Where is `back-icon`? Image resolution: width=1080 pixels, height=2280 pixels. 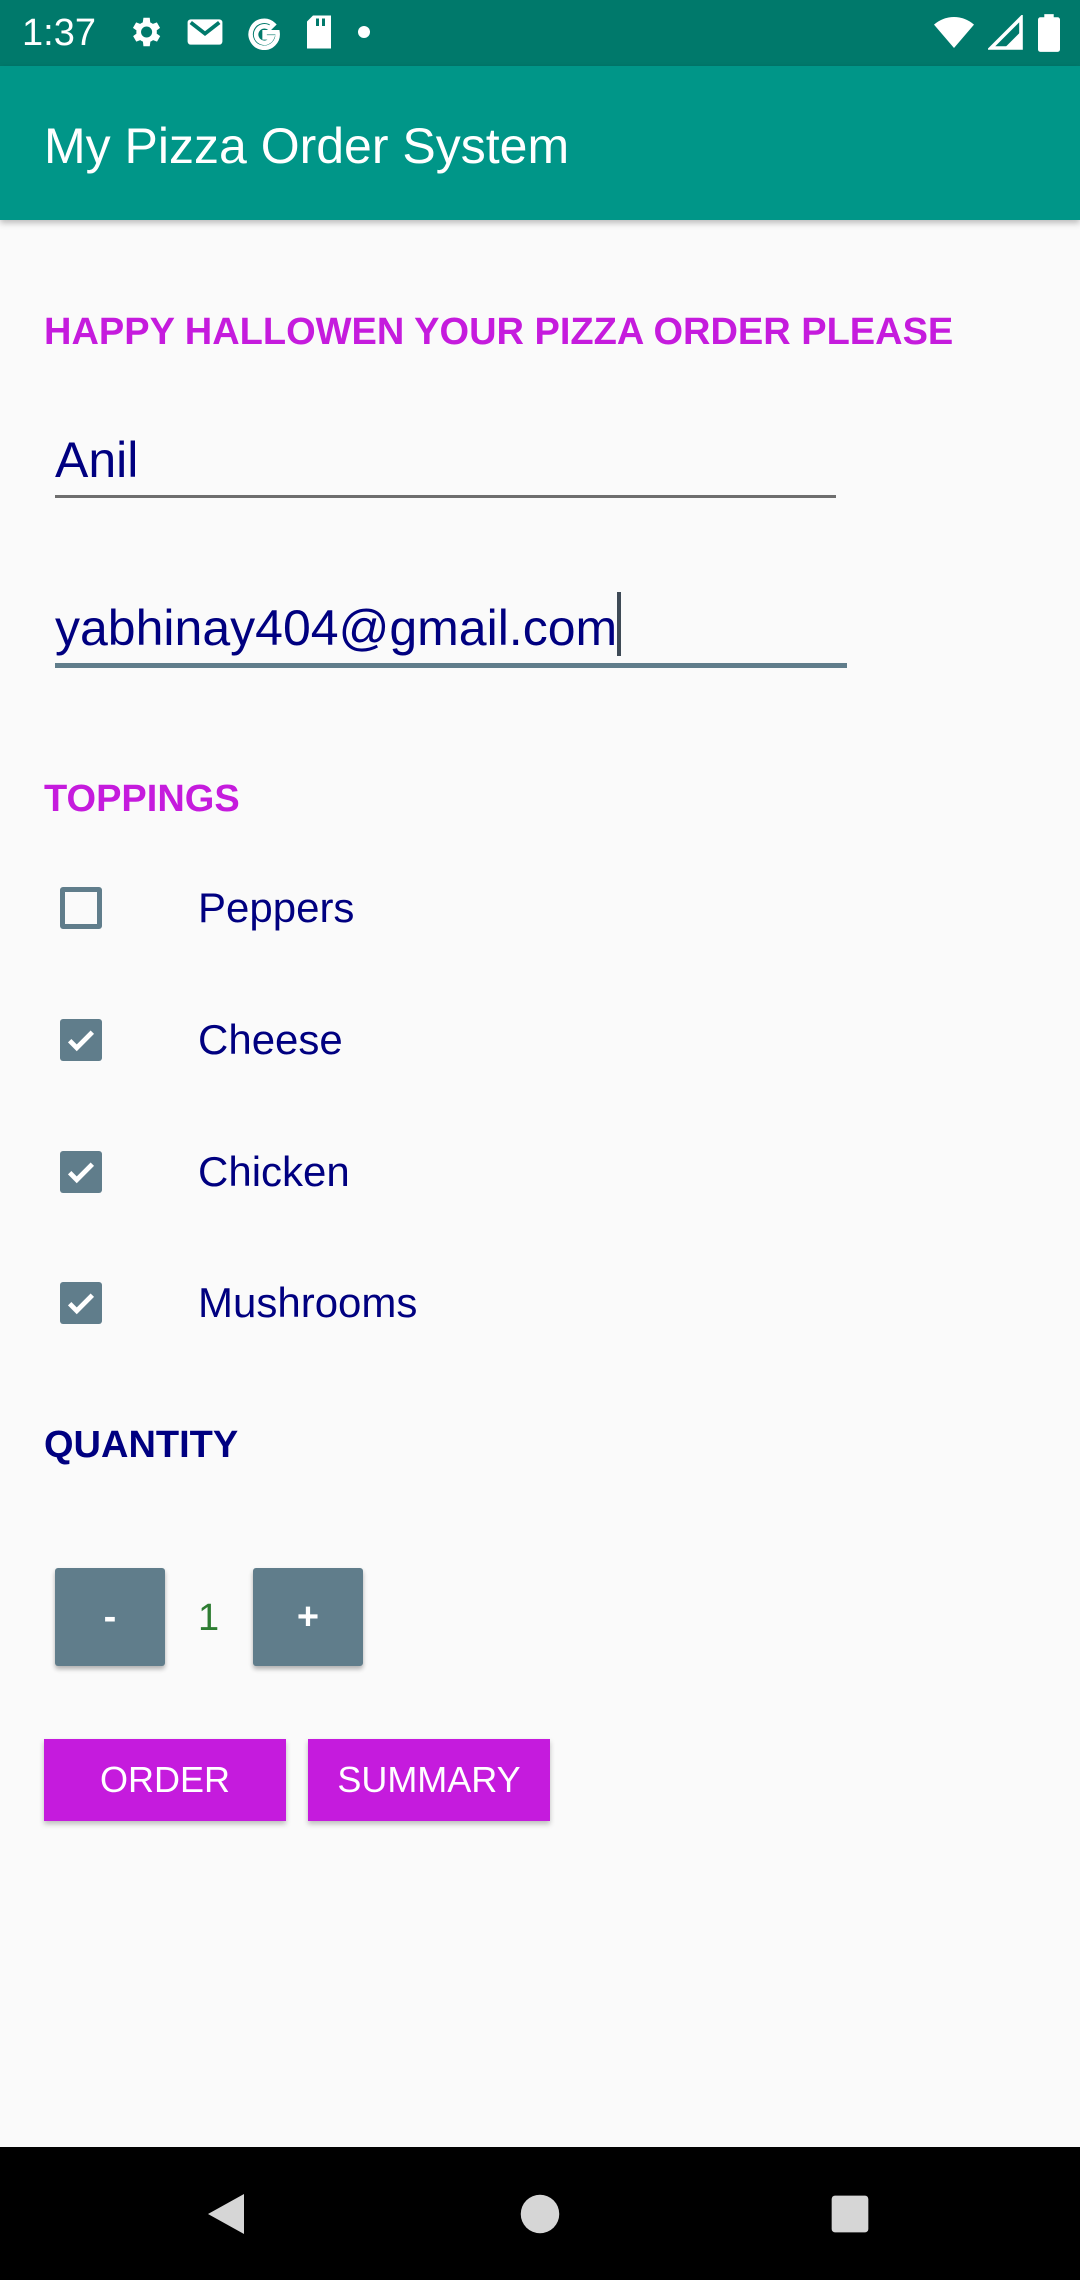 back-icon is located at coordinates (226, 2213).